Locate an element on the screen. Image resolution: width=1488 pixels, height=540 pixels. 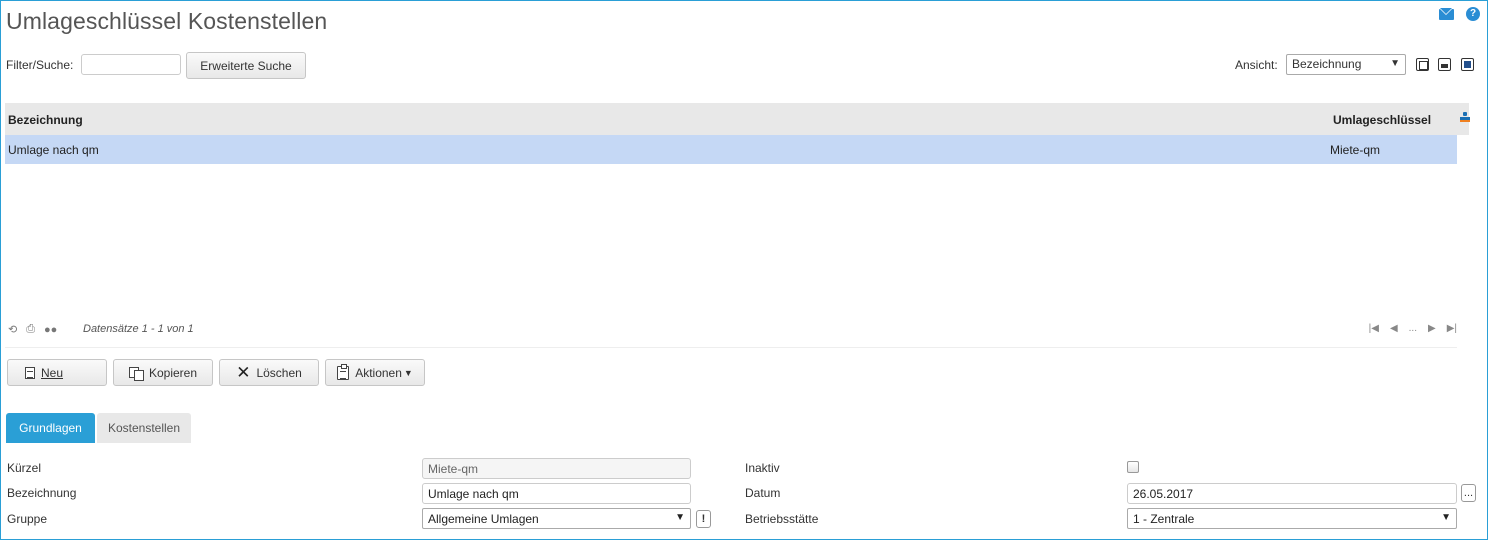
filter-label: Filter/Suche: is located at coordinates (40, 65).